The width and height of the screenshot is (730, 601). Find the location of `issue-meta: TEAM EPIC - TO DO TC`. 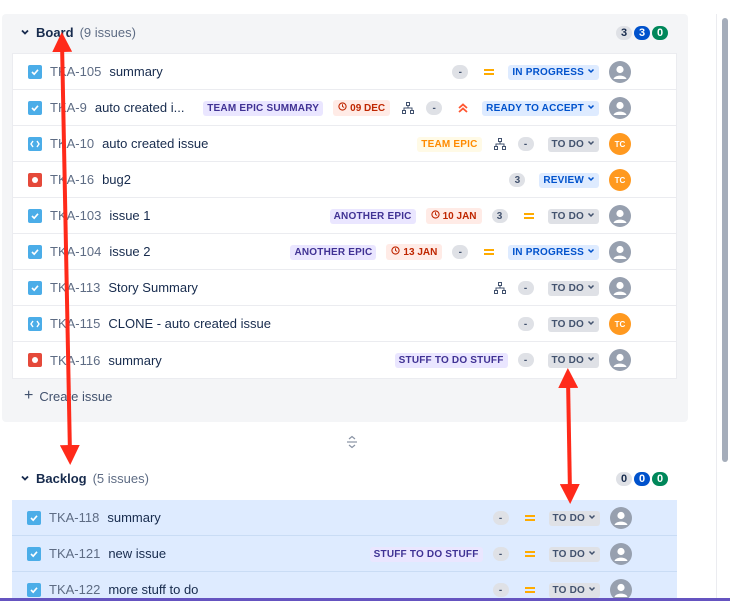

issue-meta: TEAM EPIC - TO DO TC is located at coordinates (546, 144).